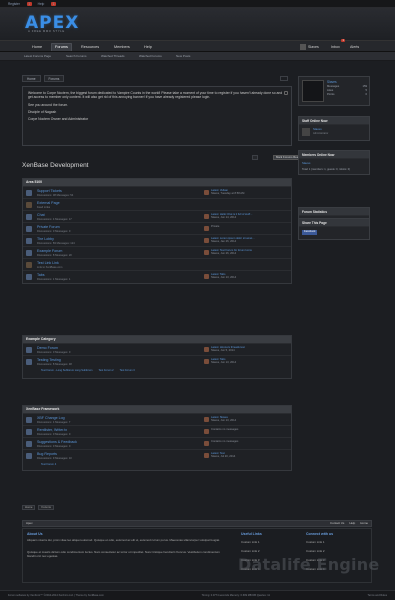  I want to click on notice-paragraph: Disciple of Nagash, so click(42, 111).